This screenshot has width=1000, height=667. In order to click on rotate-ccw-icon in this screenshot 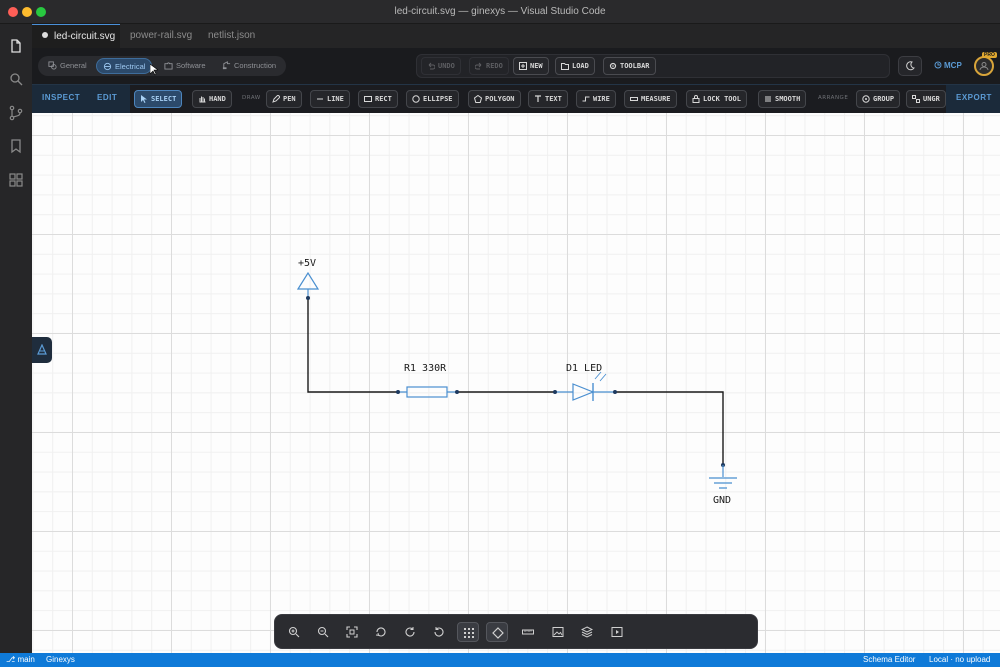, I will do `click(439, 632)`.